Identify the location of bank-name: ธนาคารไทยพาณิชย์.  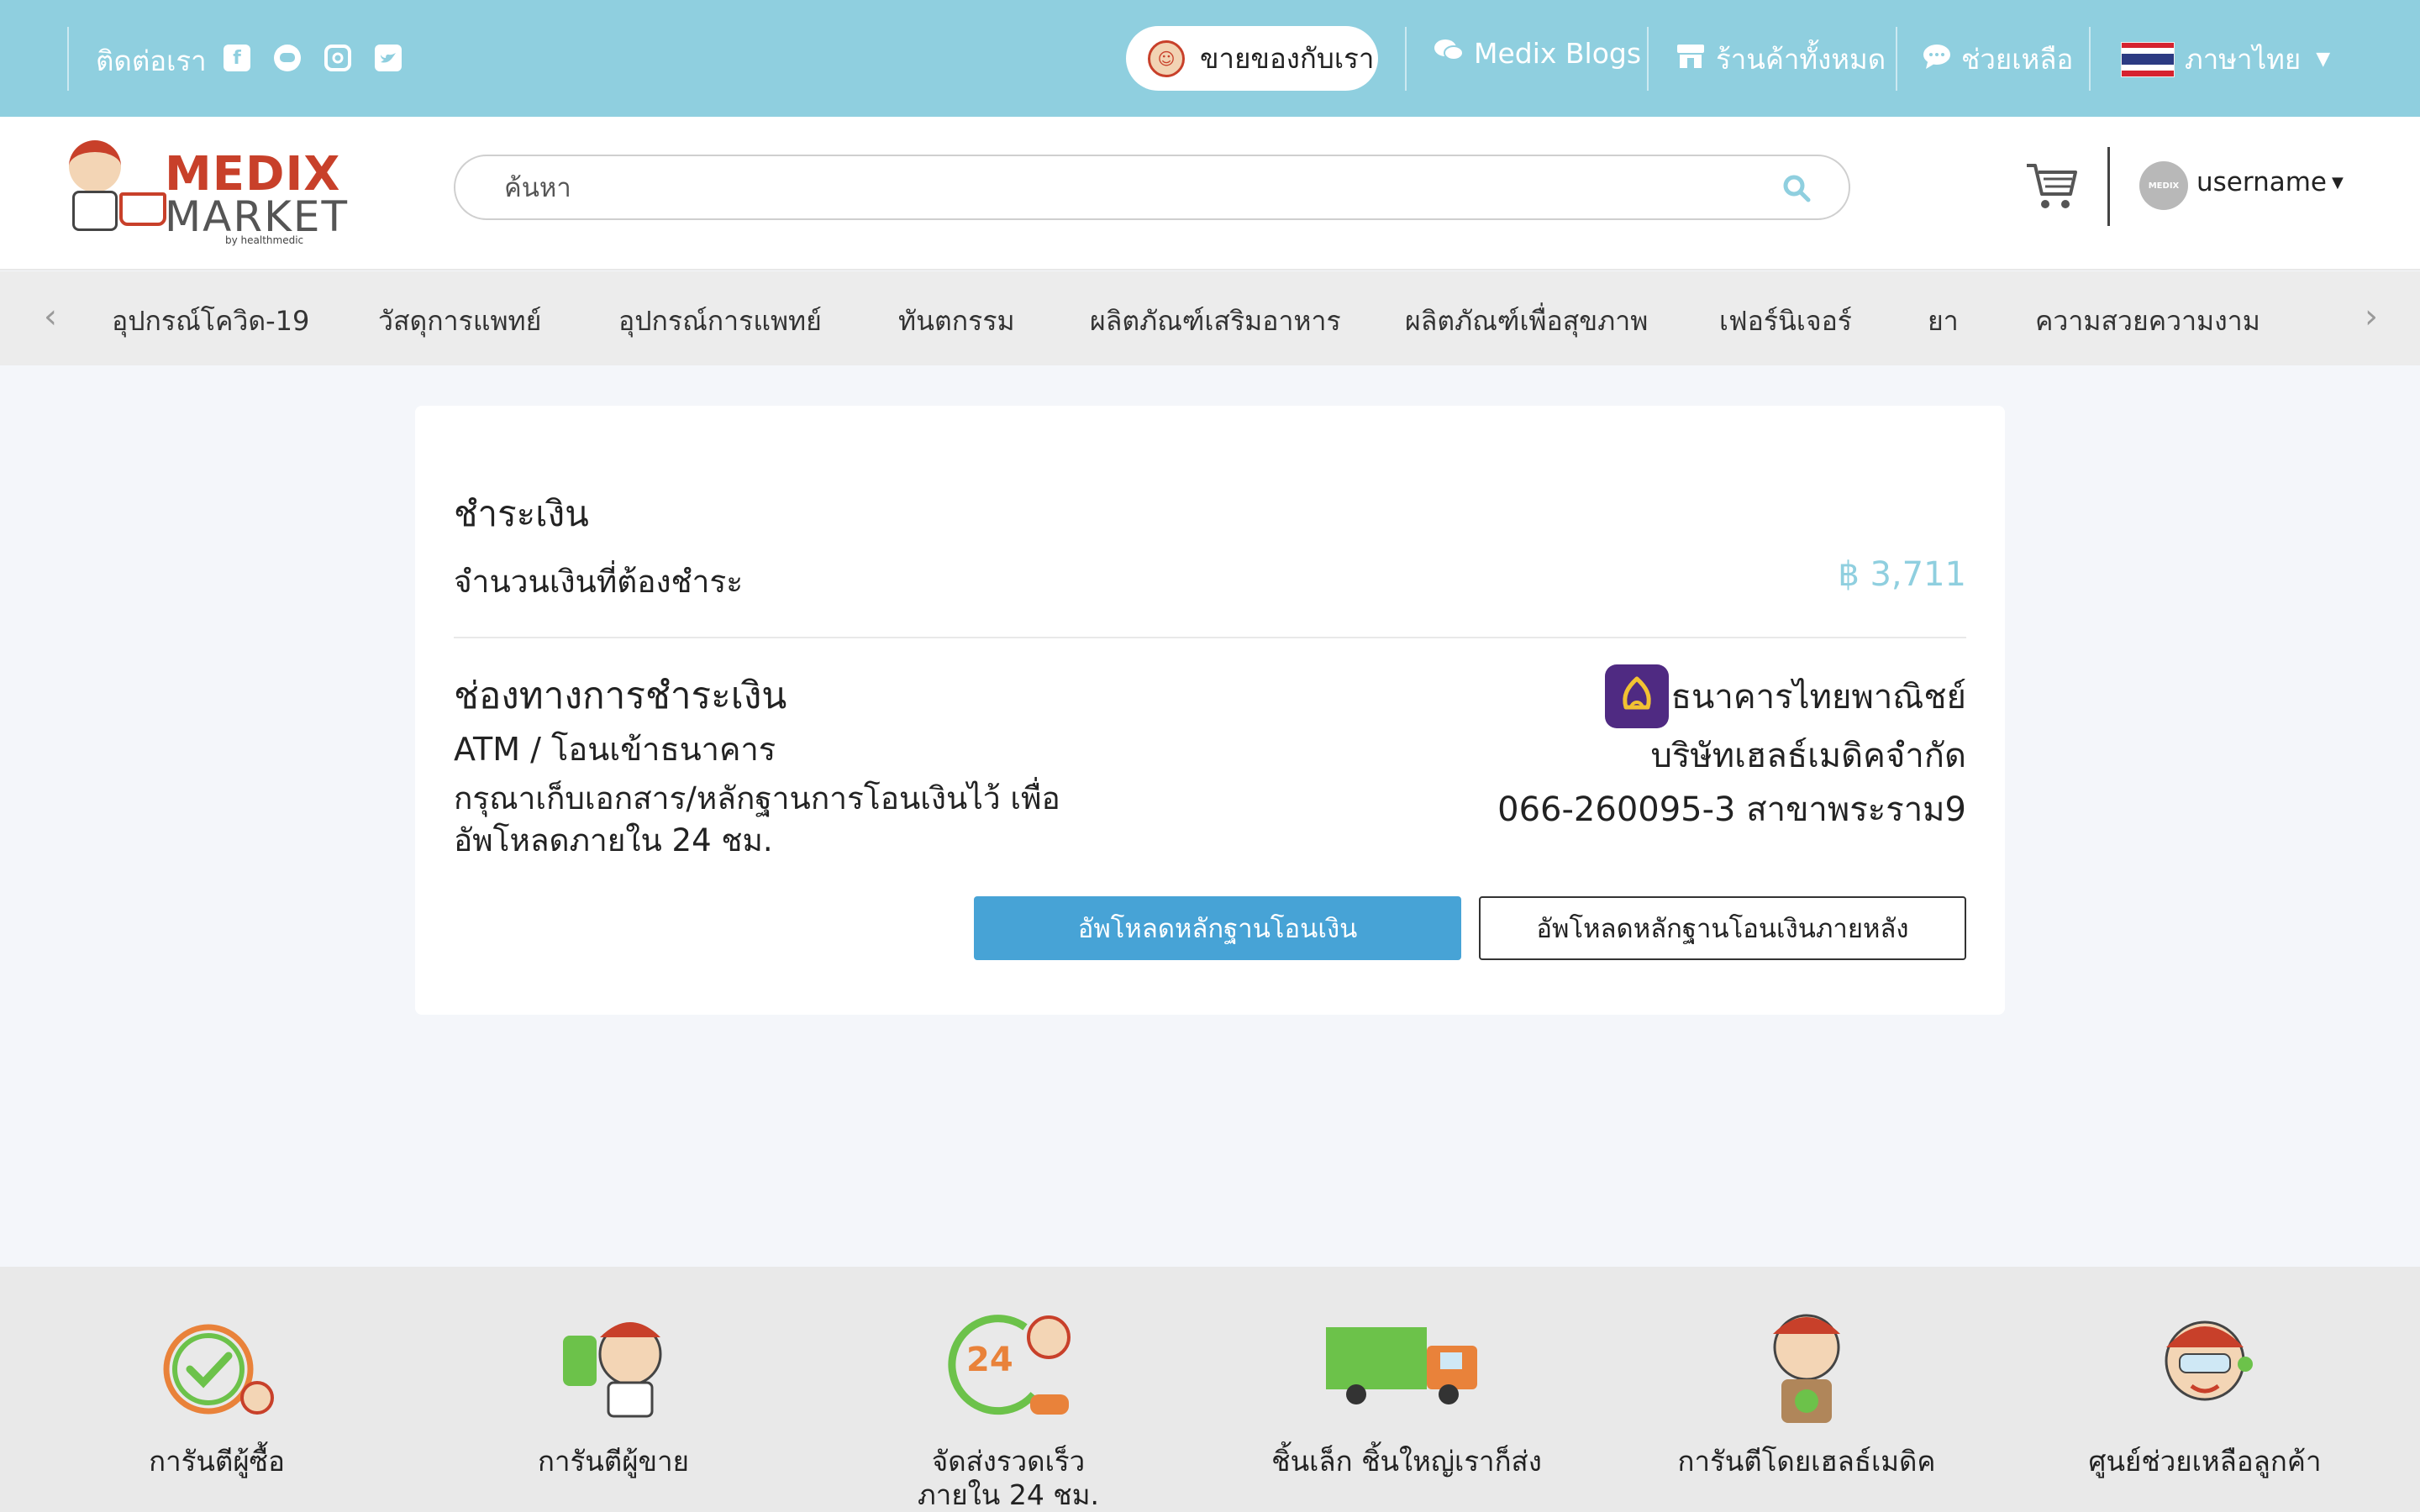
(1818, 697).